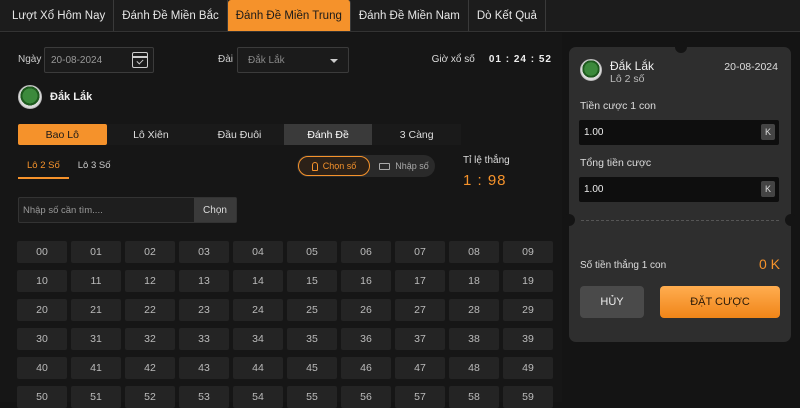 This screenshot has width=800, height=408. Describe the element at coordinates (204, 310) in the screenshot. I see `number-cell: 23` at that location.